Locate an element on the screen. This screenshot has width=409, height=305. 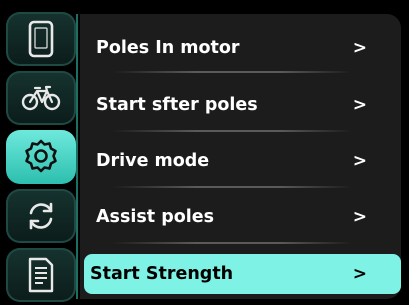
menu-item-poles-in-motor: Poles In motor > is located at coordinates (240, 48).